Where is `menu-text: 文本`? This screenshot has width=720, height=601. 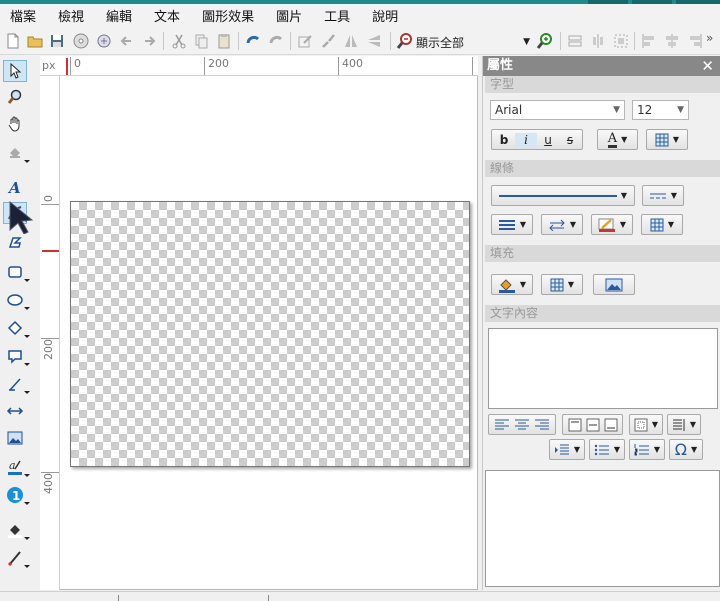 menu-text: 文本 is located at coordinates (167, 15).